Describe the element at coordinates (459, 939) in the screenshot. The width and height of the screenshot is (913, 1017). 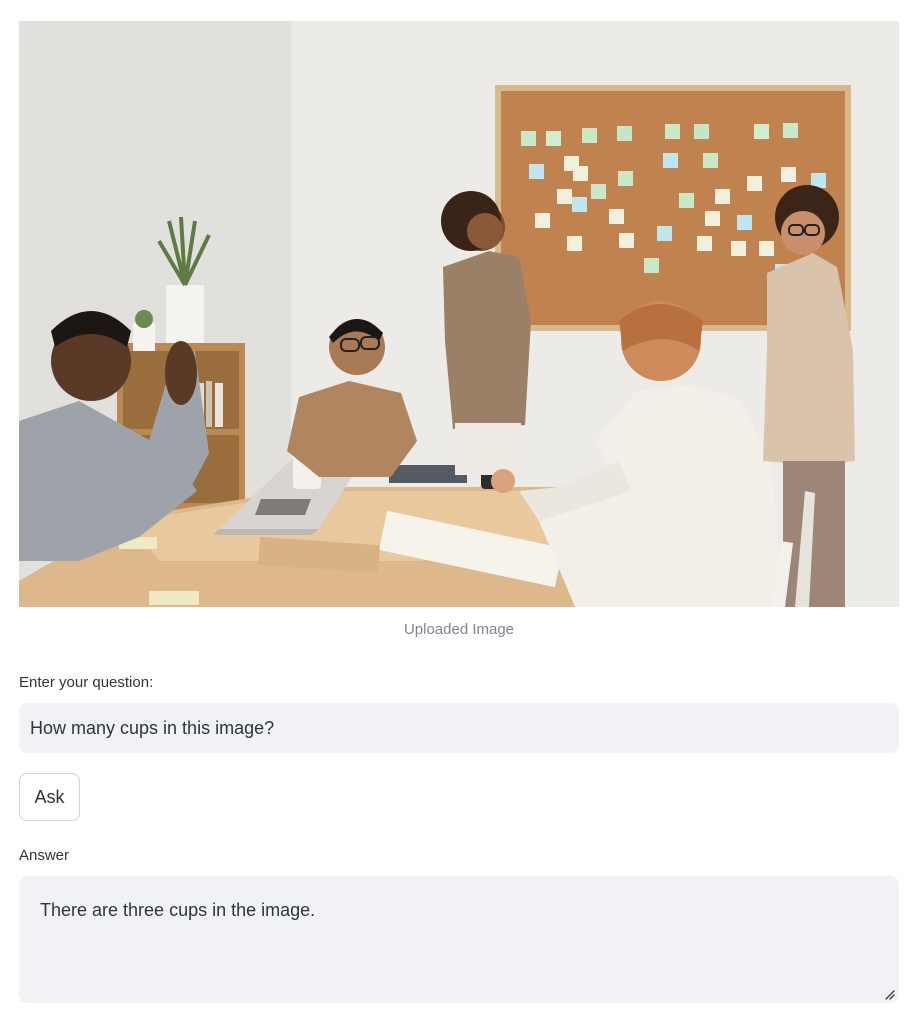
I see `answer-textarea: There are three cups in the image.` at that location.